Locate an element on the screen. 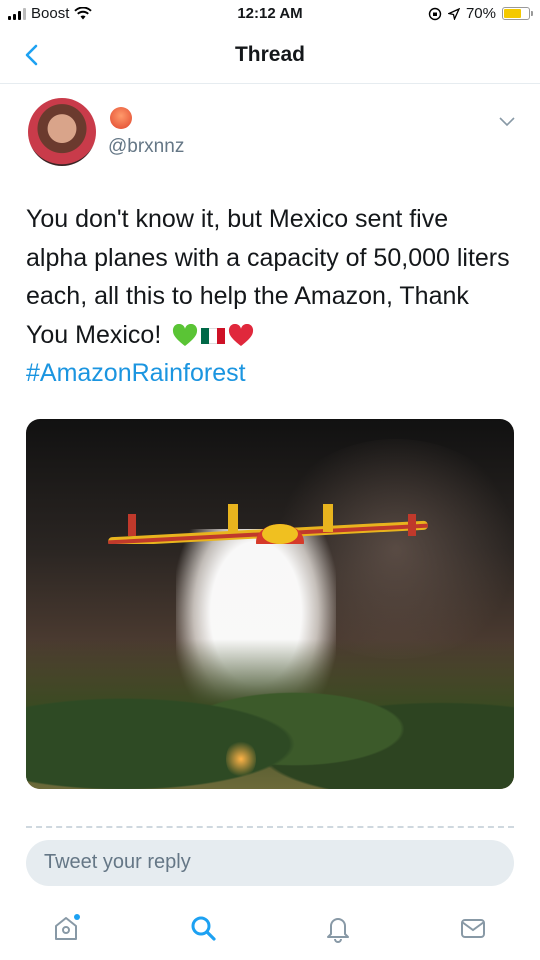 The height and width of the screenshot is (960, 540). reply-input: Tweet your reply is located at coordinates (270, 863).